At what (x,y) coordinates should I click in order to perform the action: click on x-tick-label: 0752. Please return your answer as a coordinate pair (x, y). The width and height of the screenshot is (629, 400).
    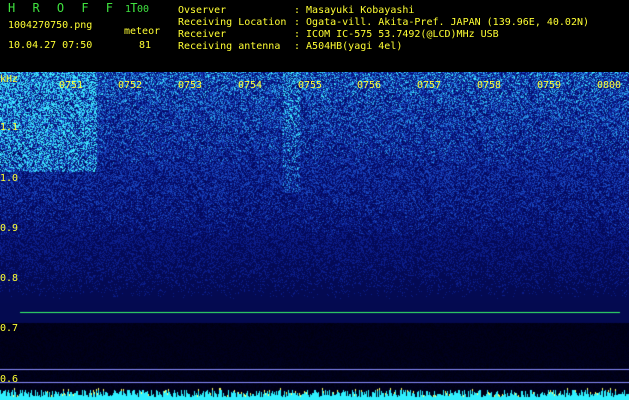
    Looking at the image, I should click on (130, 85).